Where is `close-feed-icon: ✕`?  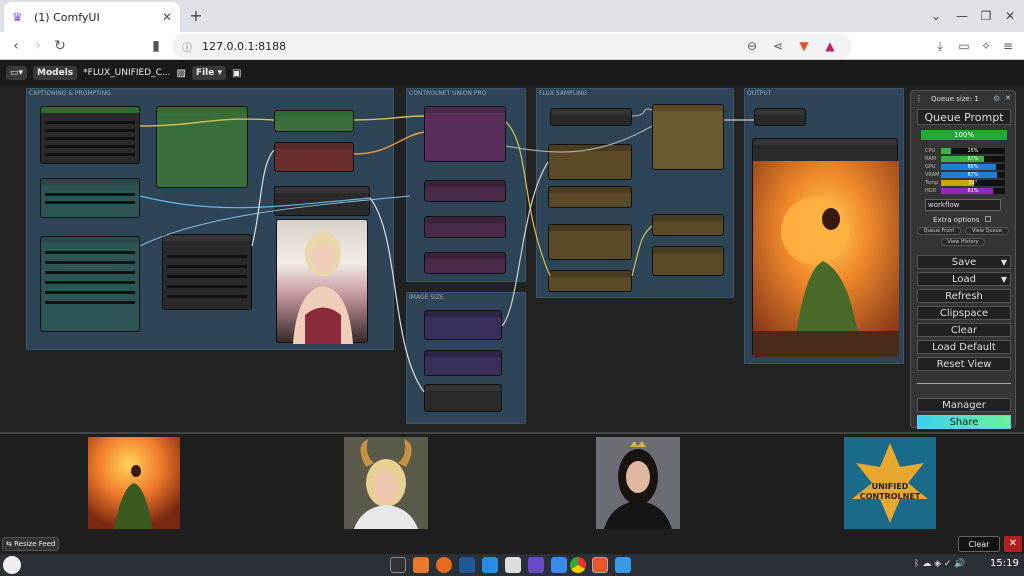 close-feed-icon: ✕ is located at coordinates (1013, 544).